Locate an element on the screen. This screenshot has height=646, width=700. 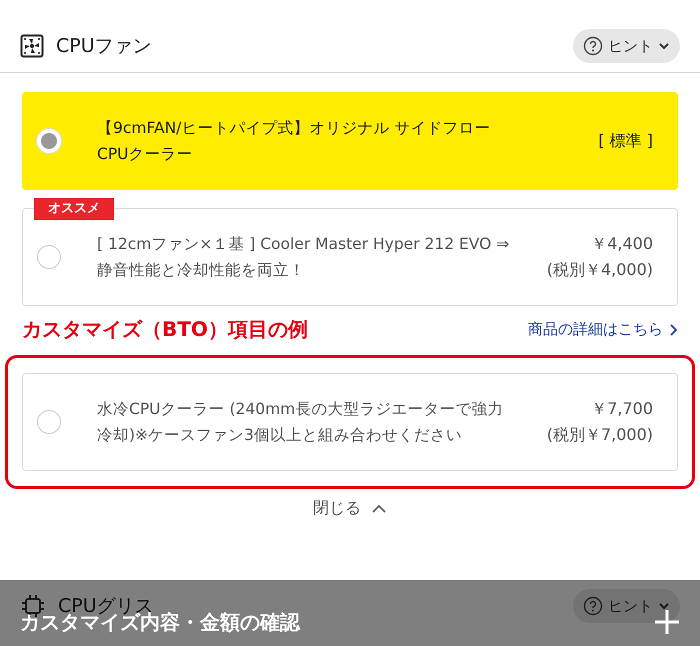
recommended-badge: オススメ is located at coordinates (74, 209).